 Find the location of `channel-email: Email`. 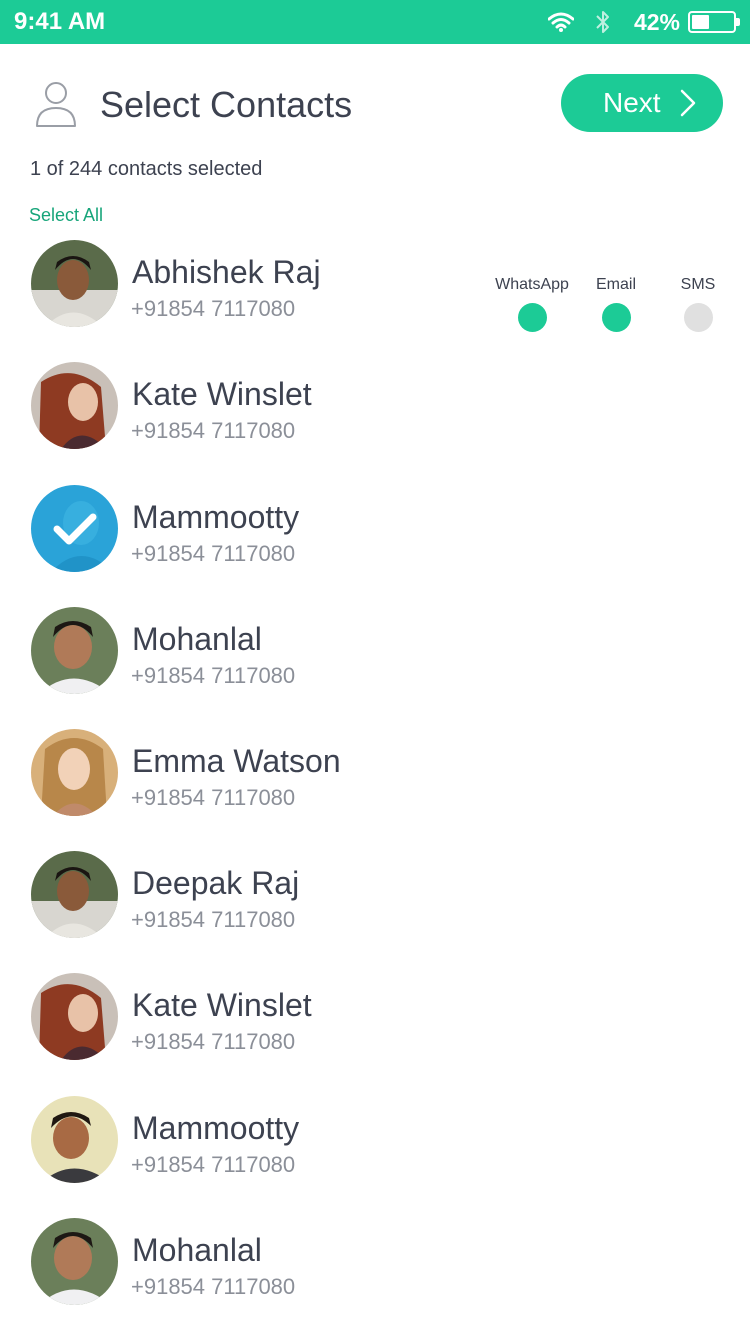

channel-email: Email is located at coordinates (616, 305).